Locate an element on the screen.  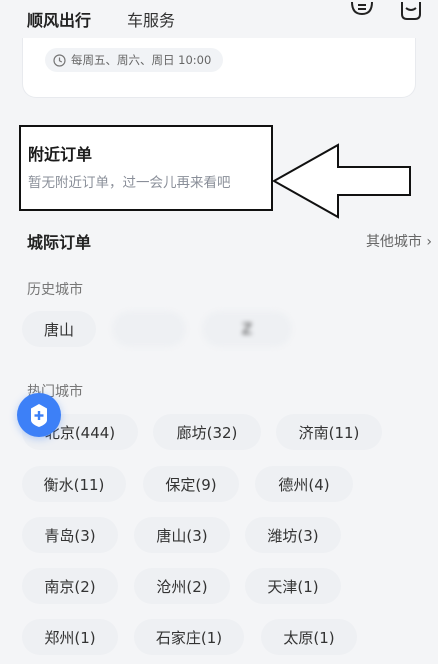
hot-city-chip: 德州(4) is located at coordinates (304, 484).